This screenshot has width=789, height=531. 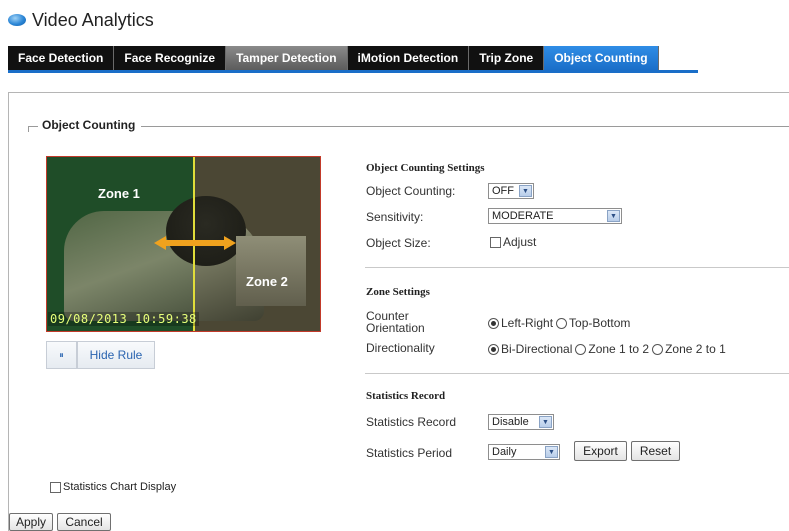 What do you see at coordinates (411, 191) in the screenshot?
I see `object-counting-label: Object Counting:` at bounding box center [411, 191].